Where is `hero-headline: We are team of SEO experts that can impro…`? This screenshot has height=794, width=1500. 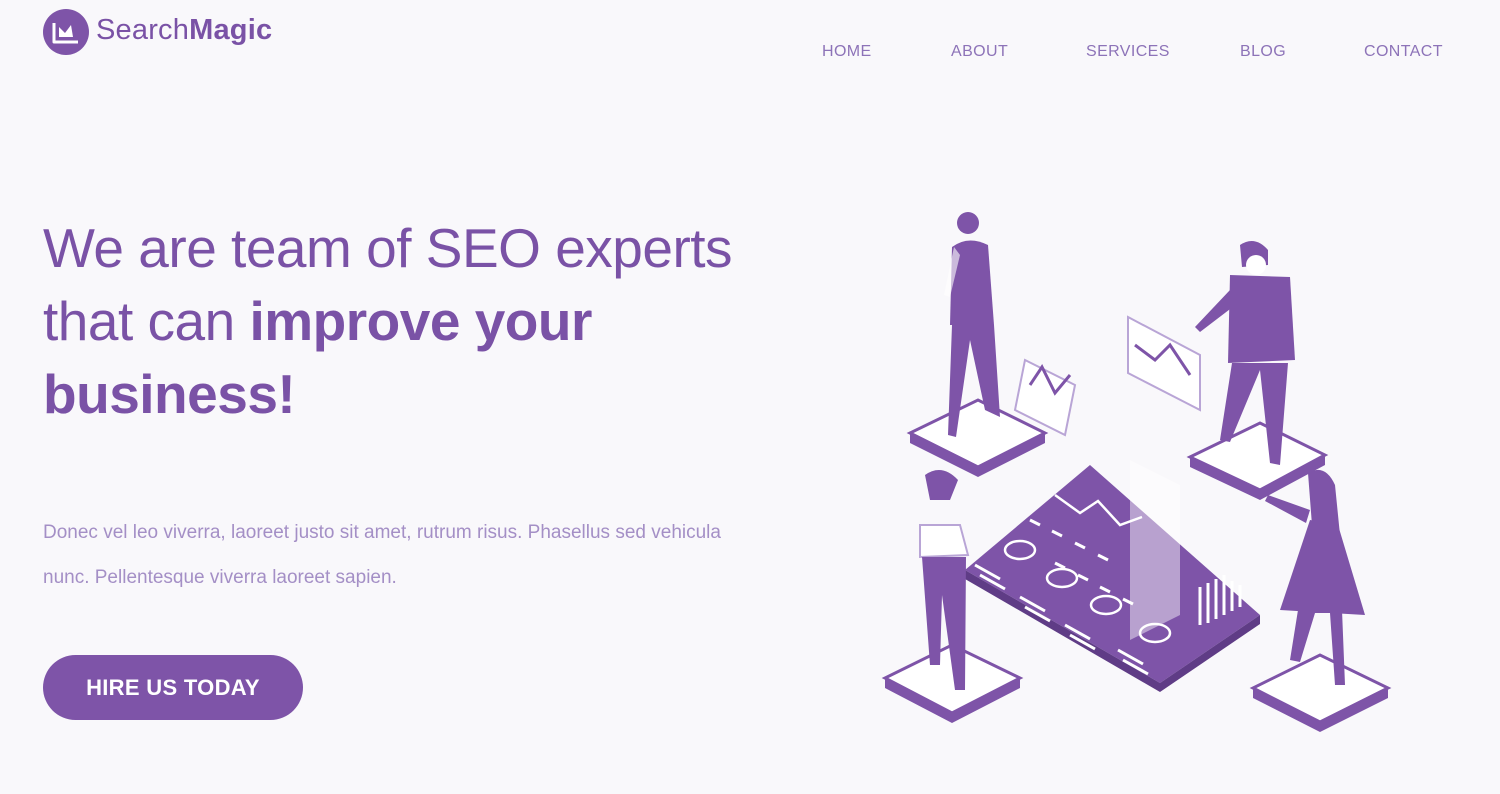
hero-headline: We are team of SEO experts that can impro… is located at coordinates (423, 321).